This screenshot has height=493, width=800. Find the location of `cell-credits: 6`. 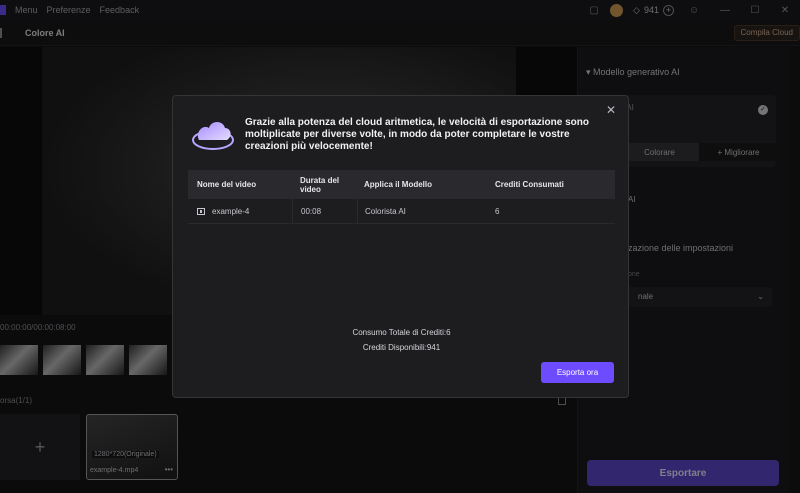

cell-credits: 6 is located at coordinates (497, 211).